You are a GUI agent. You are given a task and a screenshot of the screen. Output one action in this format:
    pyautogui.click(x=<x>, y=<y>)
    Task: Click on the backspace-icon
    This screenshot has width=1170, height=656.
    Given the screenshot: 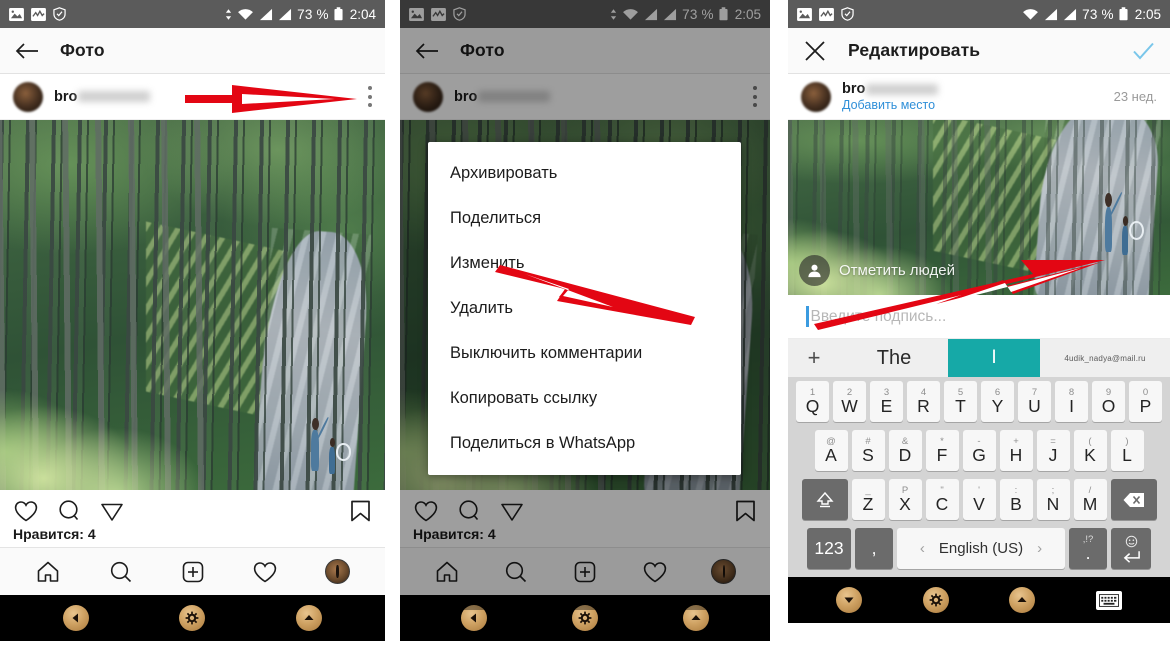 What is the action you would take?
    pyautogui.click(x=1133, y=499)
    